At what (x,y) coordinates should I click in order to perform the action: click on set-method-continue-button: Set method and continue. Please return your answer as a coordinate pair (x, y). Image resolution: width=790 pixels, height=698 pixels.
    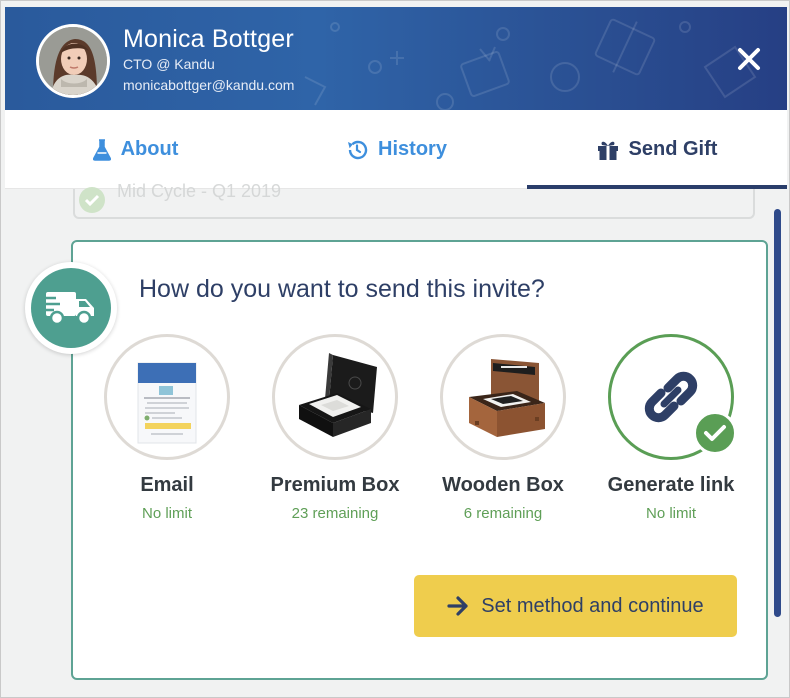
    Looking at the image, I should click on (575, 606).